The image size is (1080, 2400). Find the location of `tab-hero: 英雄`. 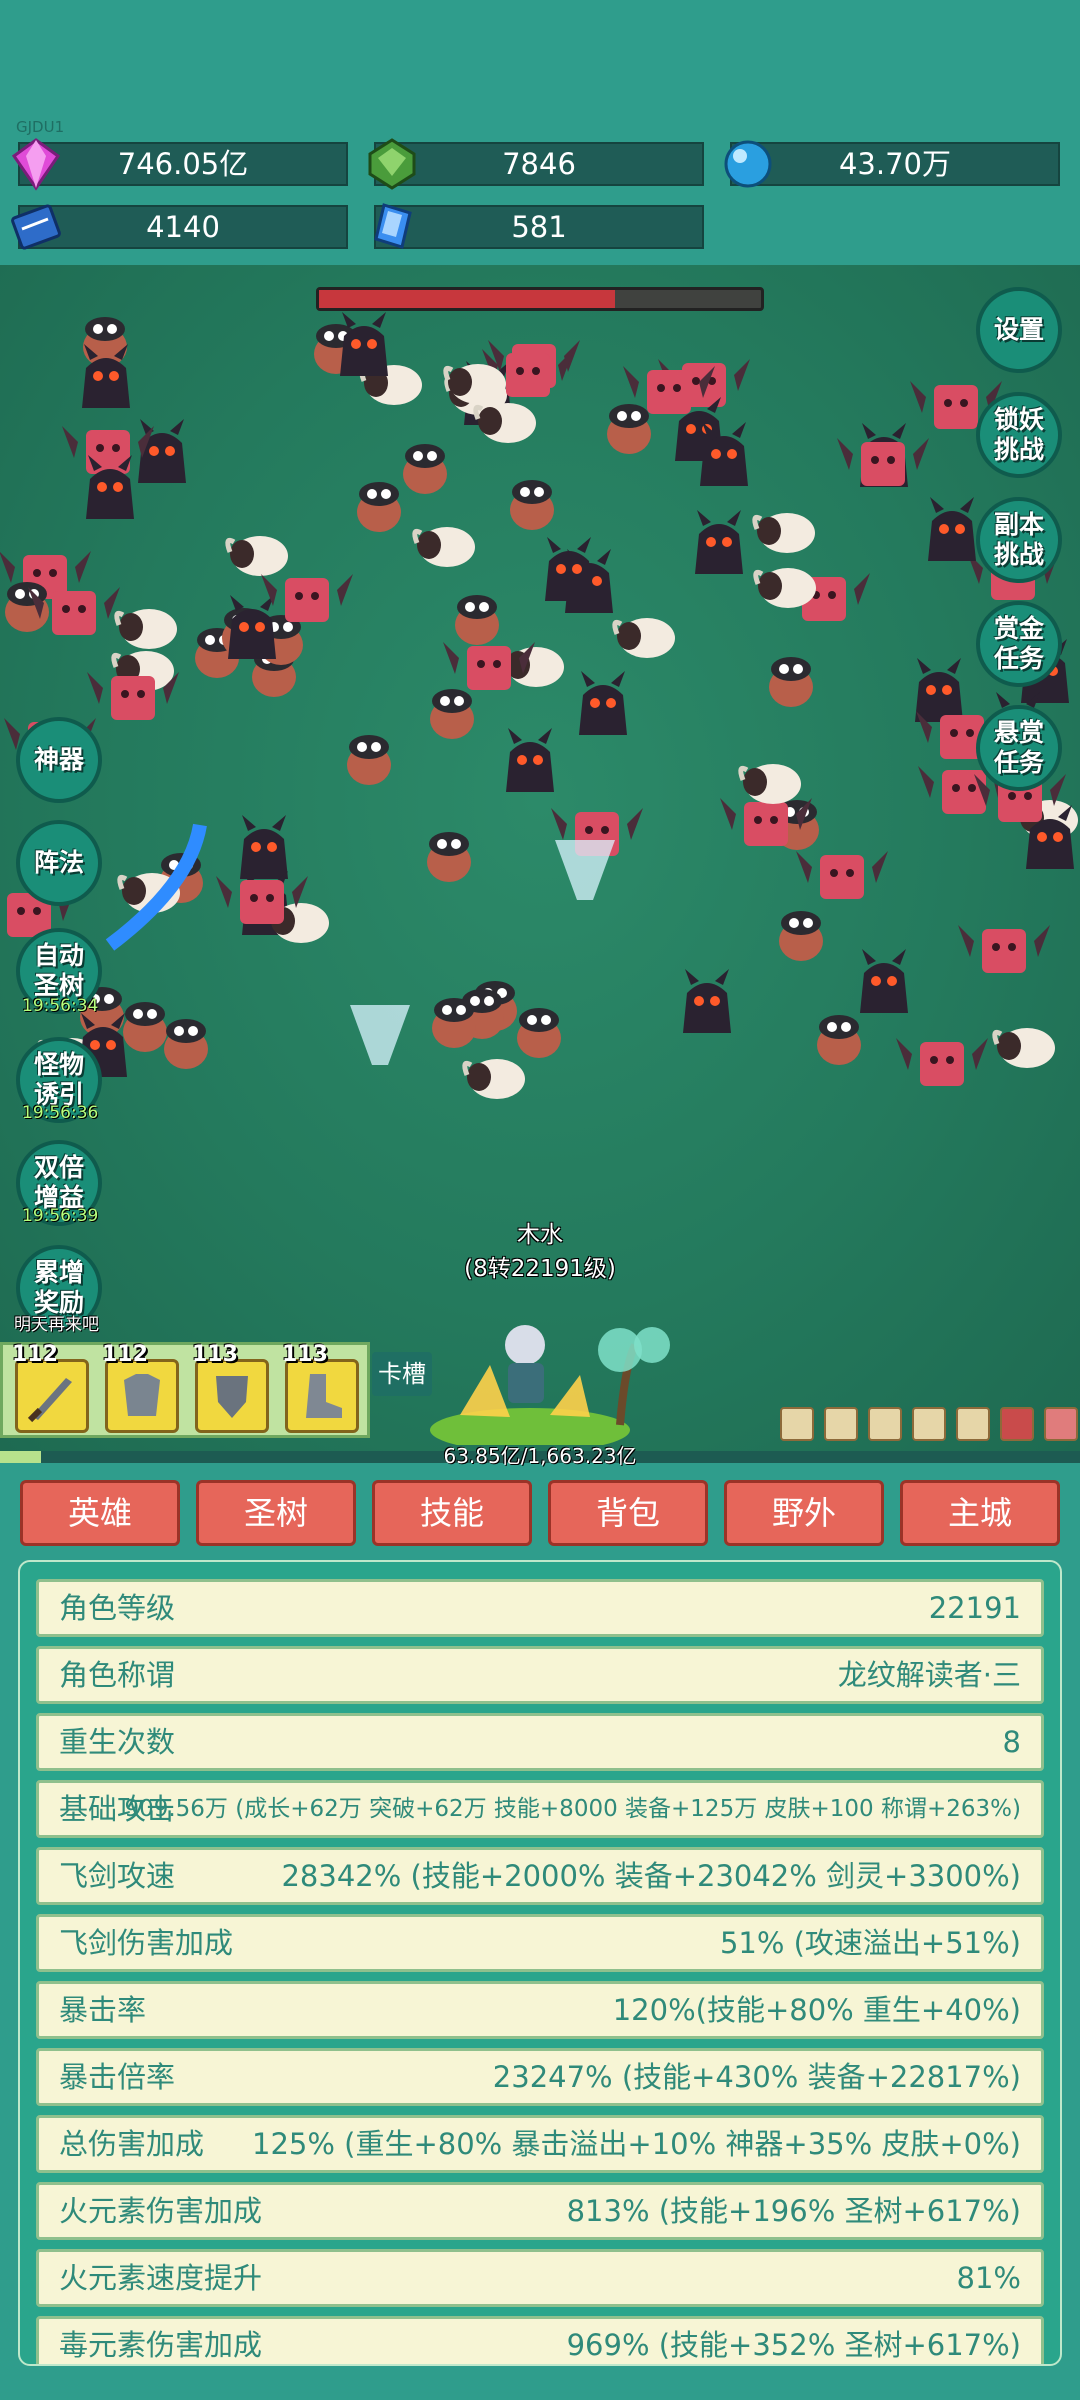

tab-hero: 英雄 is located at coordinates (100, 1513).